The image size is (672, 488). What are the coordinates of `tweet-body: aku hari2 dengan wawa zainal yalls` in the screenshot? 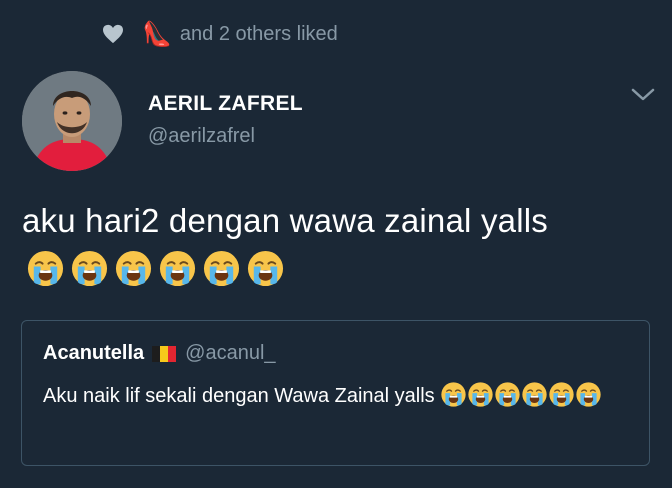 It's located at (285, 220).